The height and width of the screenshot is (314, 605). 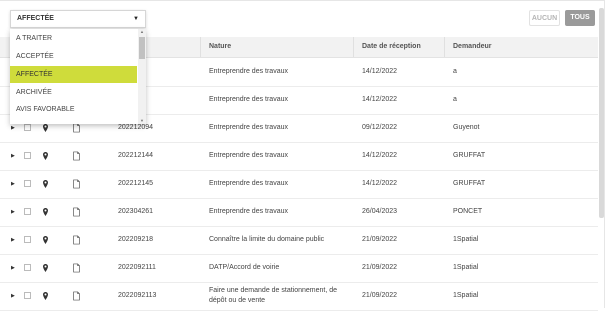 I want to click on row-demandeur: Guyenot, so click(x=466, y=127).